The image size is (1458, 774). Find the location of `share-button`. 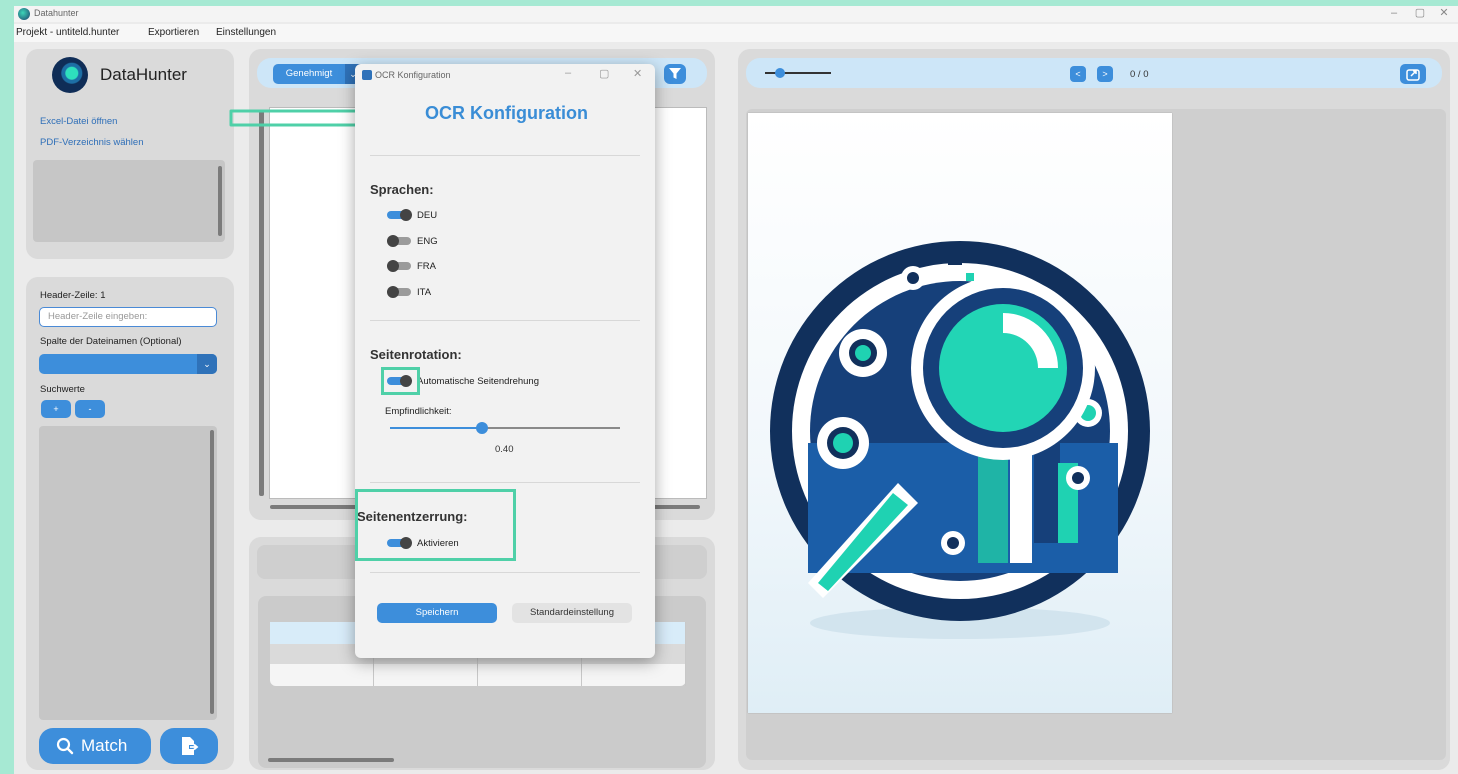

share-button is located at coordinates (1413, 74).